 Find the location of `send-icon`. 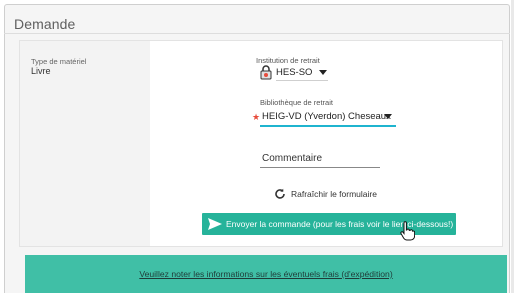

send-icon is located at coordinates (215, 224).